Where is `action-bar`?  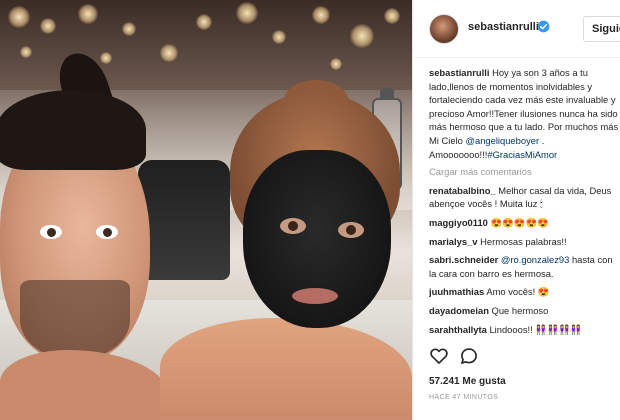
action-bar is located at coordinates (519, 357).